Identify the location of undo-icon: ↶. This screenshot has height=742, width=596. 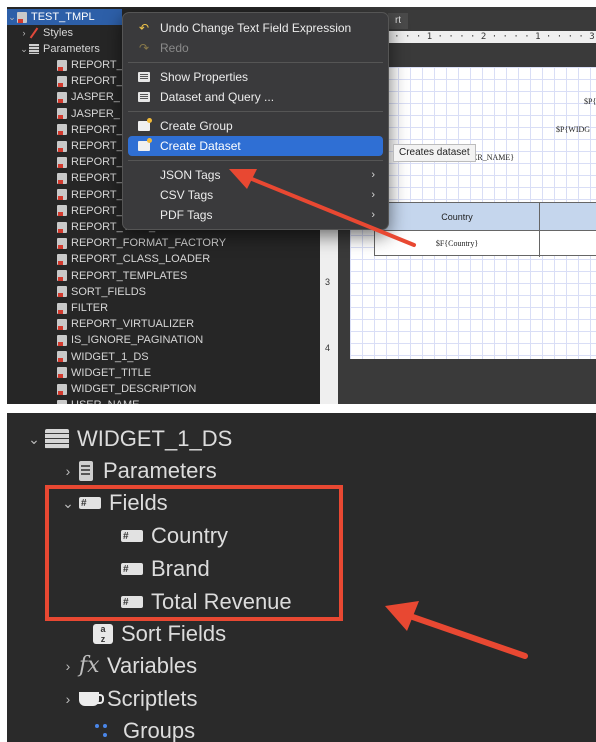
(144, 28).